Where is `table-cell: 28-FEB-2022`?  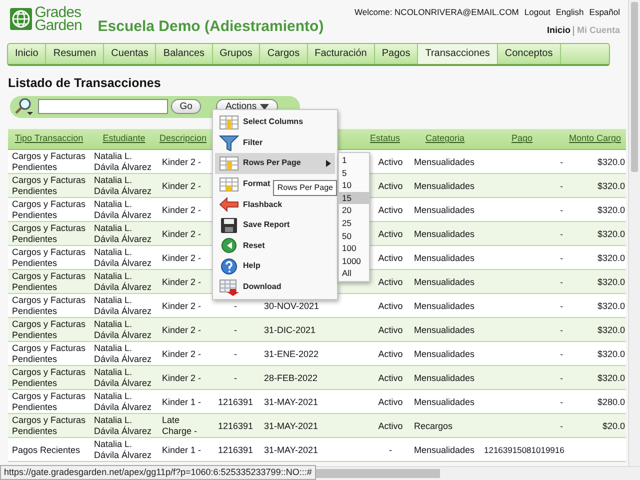
table-cell: 28-FEB-2022 is located at coordinates (310, 378).